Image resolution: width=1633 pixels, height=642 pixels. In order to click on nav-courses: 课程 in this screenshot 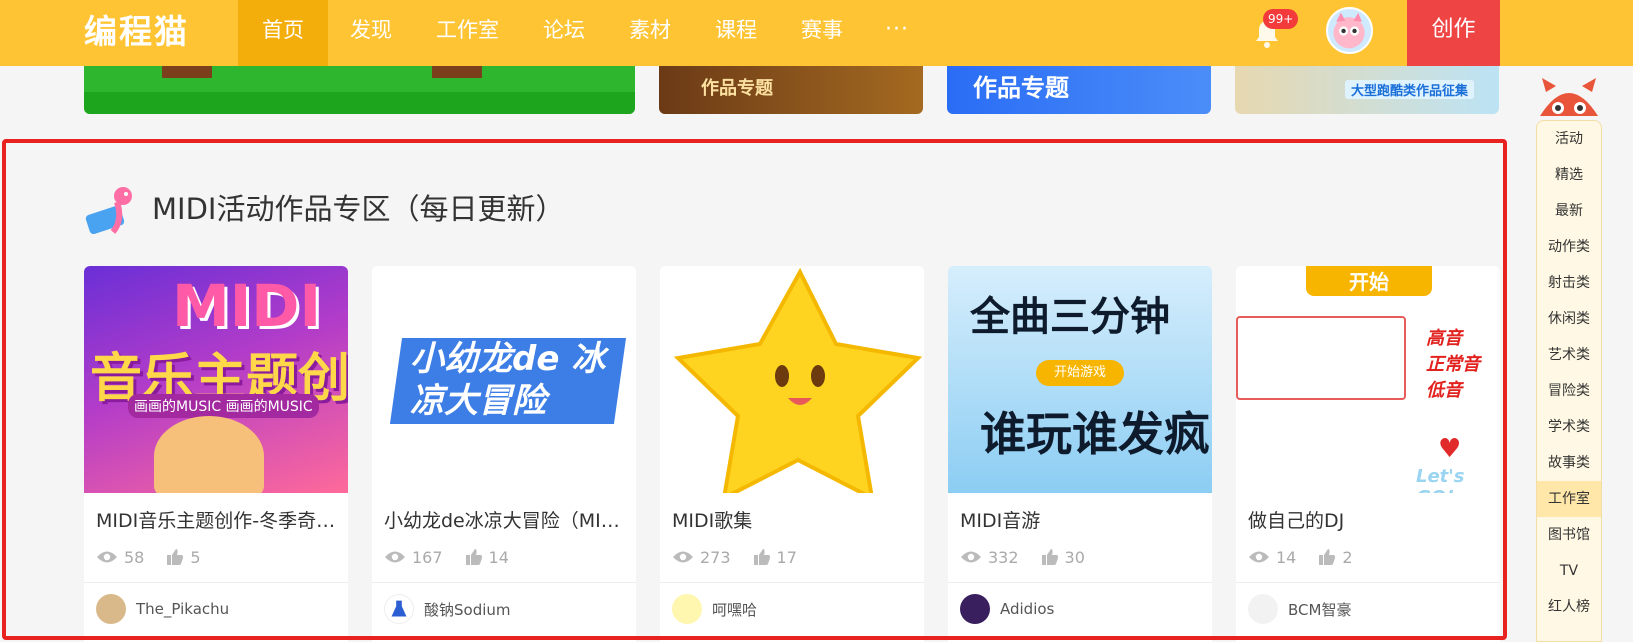, I will do `click(736, 33)`.